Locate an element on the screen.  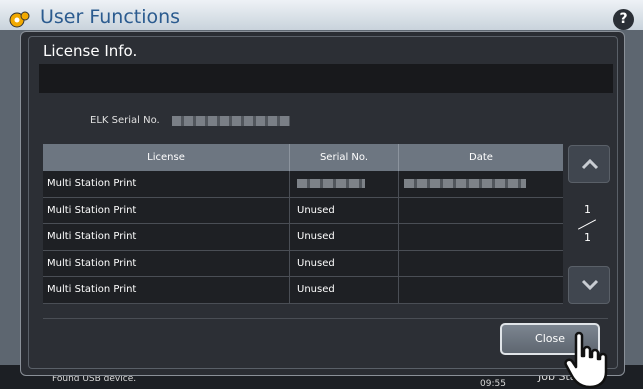
divider is located at coordinates (325, 318).